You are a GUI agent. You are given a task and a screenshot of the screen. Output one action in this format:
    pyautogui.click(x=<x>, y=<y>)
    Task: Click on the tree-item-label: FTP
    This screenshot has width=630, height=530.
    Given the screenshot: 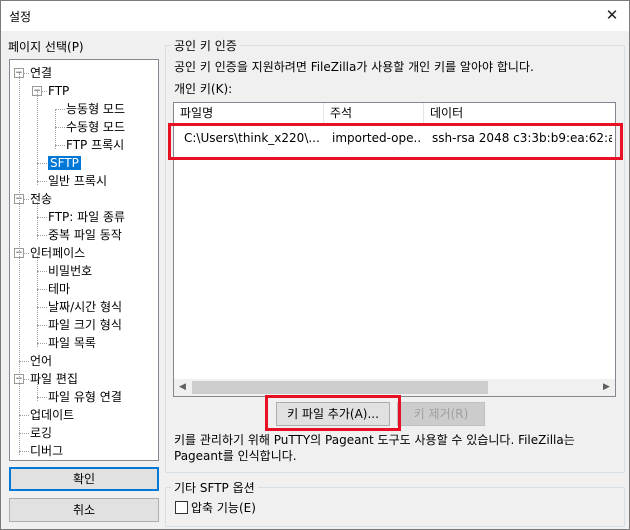 What is the action you would take?
    pyautogui.click(x=59, y=91)
    